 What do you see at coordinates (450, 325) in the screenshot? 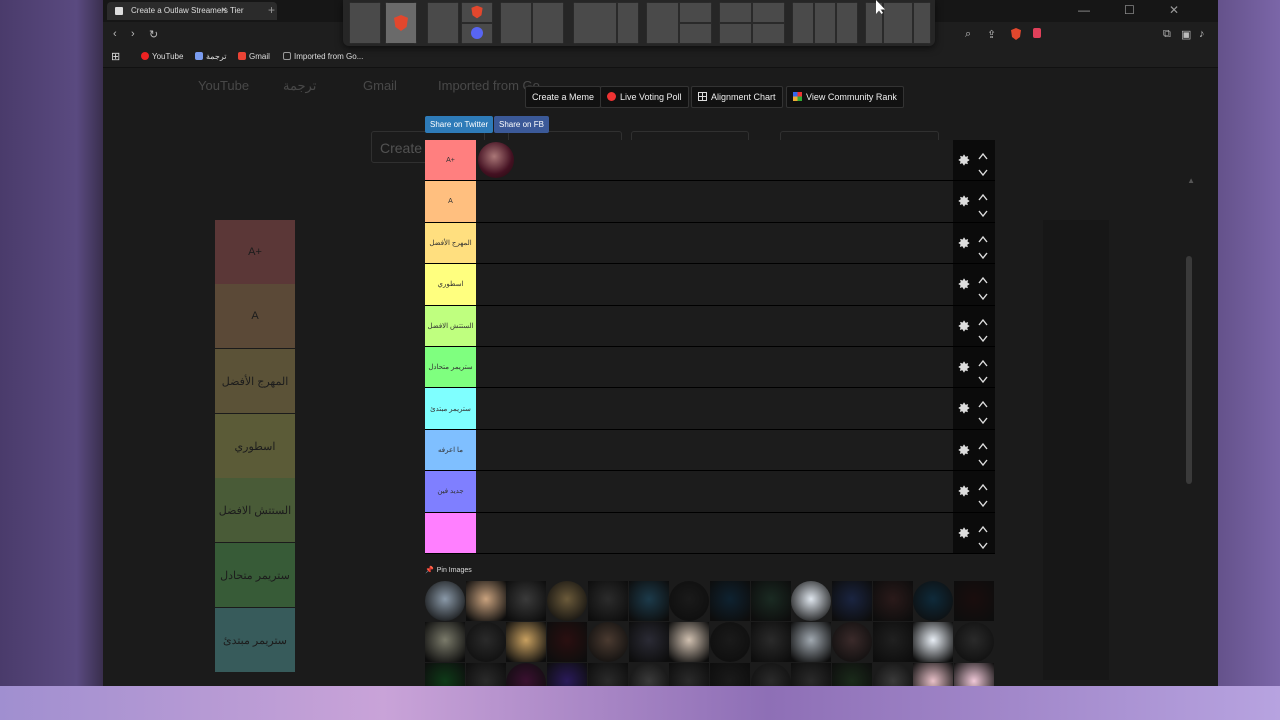
I see `tier-label: الستتش الافضل` at bounding box center [450, 325].